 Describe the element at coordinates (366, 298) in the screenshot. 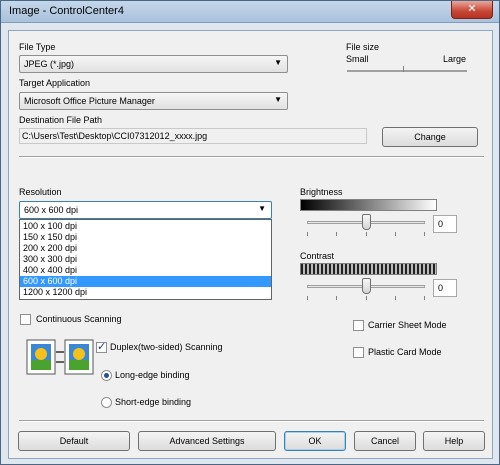

I see `contrast-ticks` at that location.